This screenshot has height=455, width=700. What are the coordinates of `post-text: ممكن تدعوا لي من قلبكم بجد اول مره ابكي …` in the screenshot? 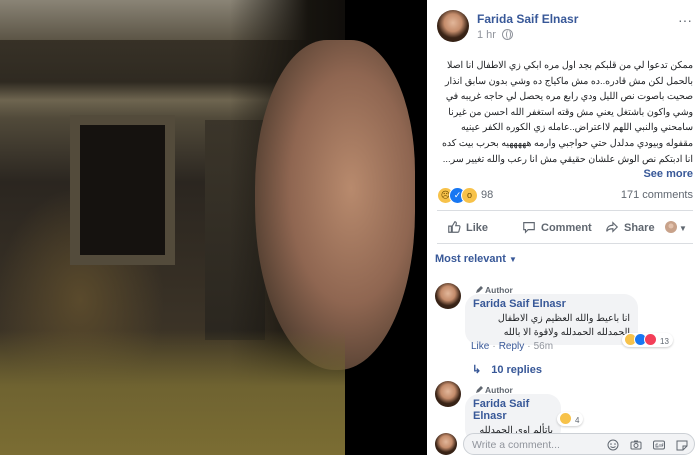 It's located at (565, 120).